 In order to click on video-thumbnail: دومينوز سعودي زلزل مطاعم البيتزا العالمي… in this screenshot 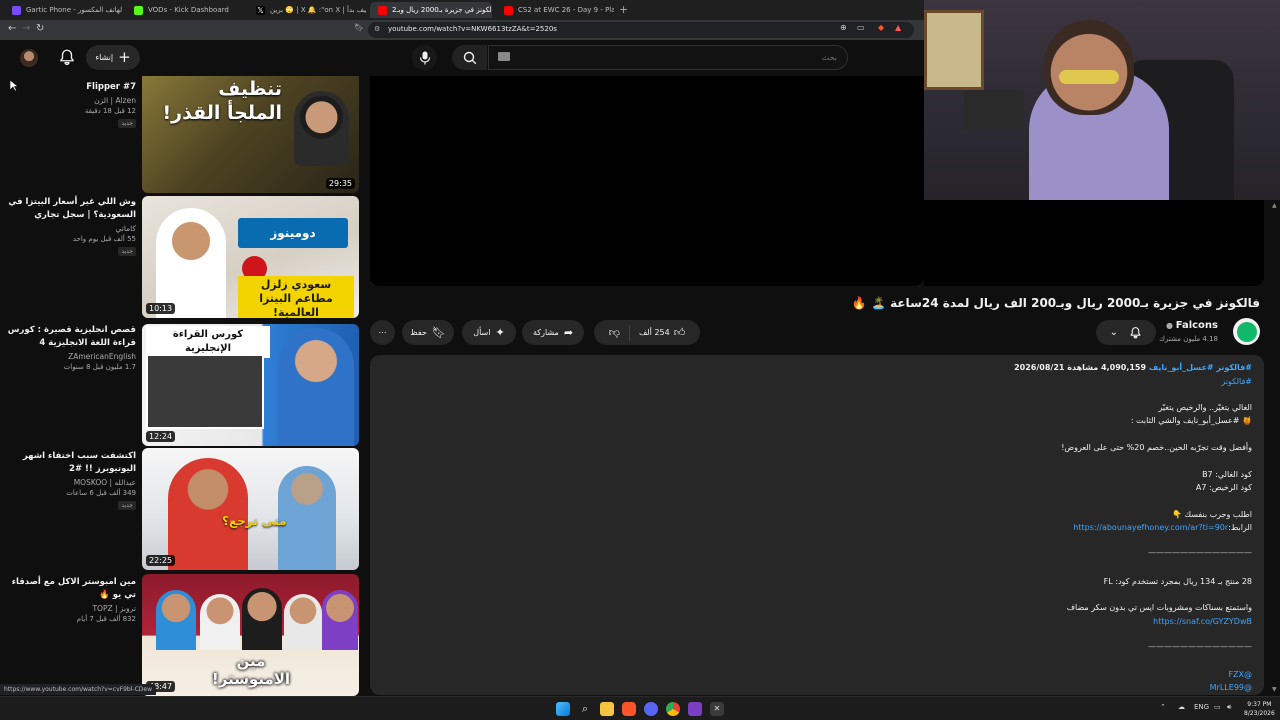, I will do `click(250, 257)`.